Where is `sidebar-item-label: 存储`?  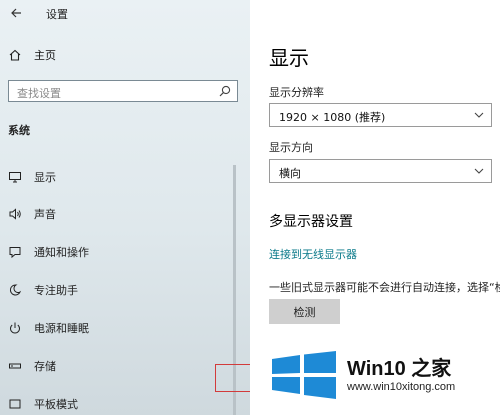 sidebar-item-label: 存储 is located at coordinates (45, 366).